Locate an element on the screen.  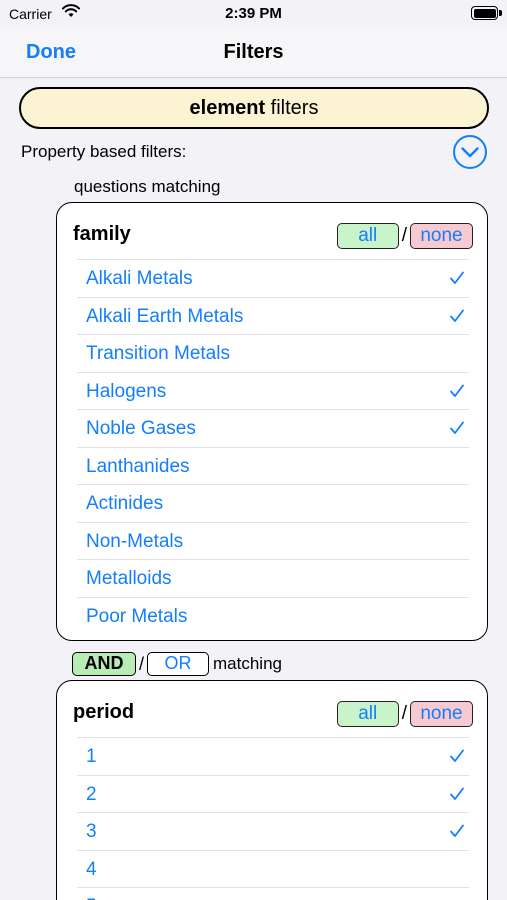
list-item: 2 is located at coordinates (273, 793).